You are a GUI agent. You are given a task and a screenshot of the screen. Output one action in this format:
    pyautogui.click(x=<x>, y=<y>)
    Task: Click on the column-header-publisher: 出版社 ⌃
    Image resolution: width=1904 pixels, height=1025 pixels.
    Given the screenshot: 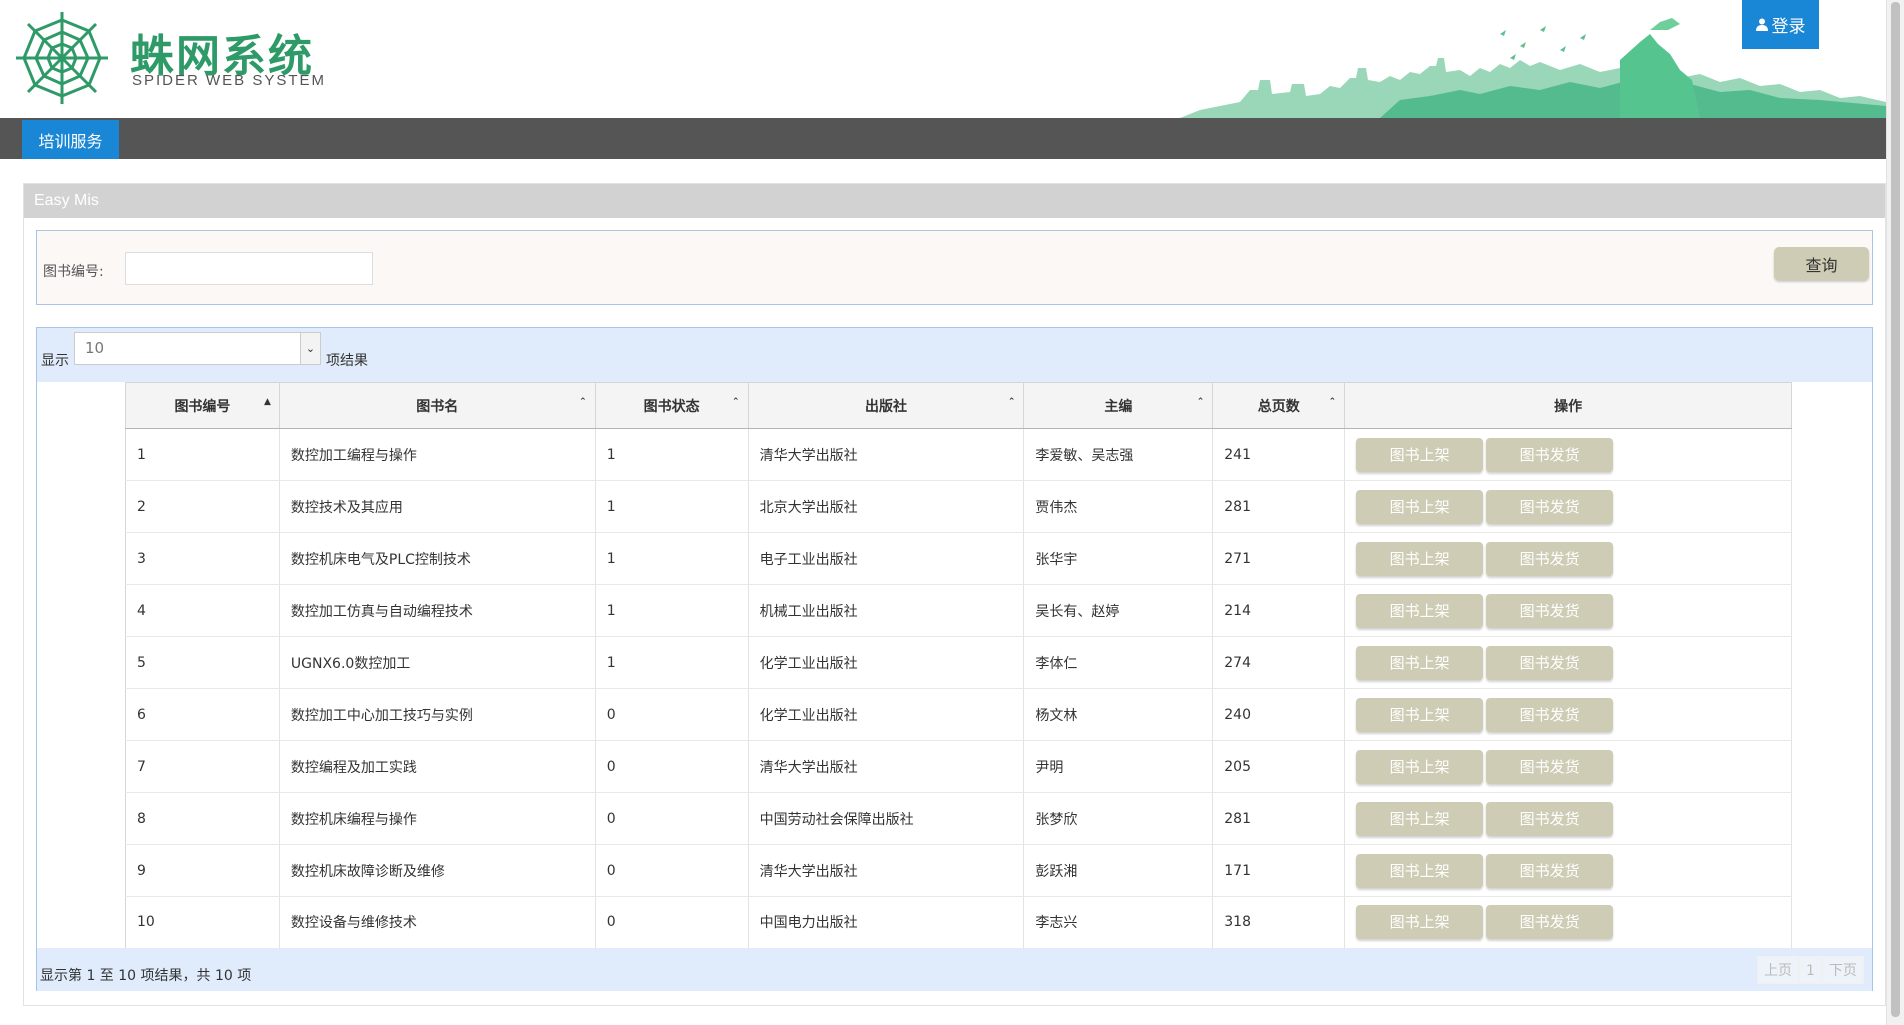 What is the action you would take?
    pyautogui.click(x=886, y=405)
    